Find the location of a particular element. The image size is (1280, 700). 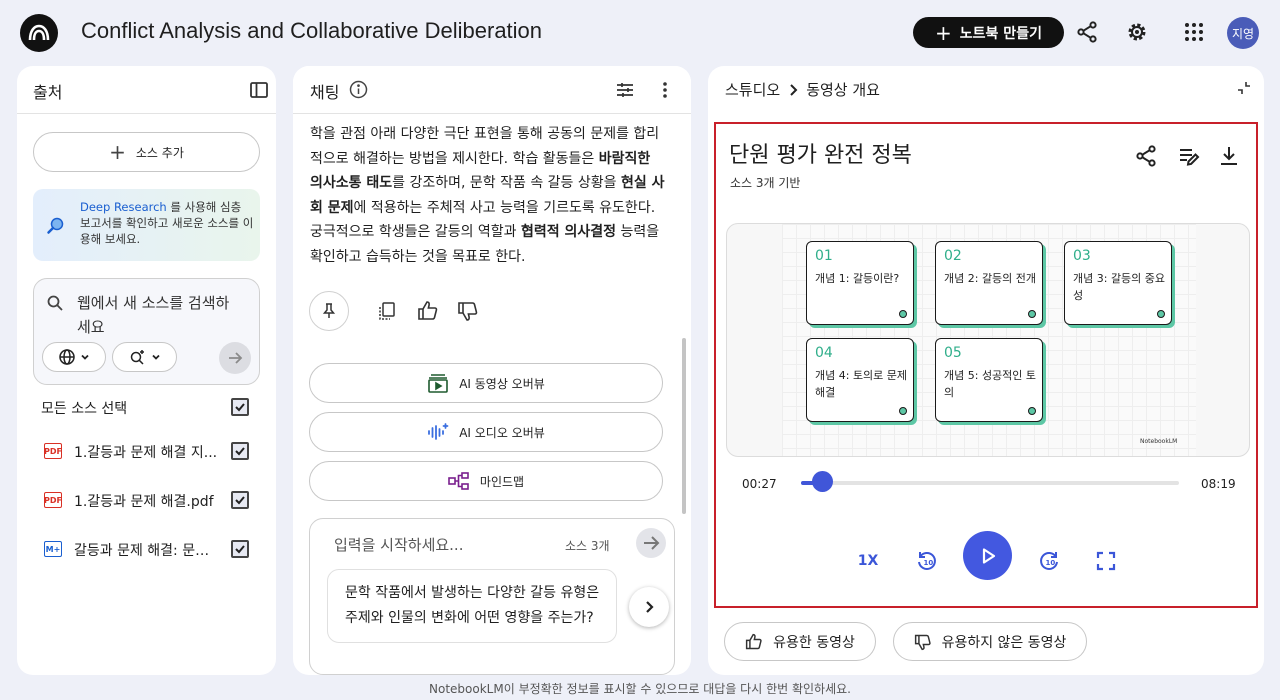

concept-card: 04 개념 4: 토의로 문제 해결 is located at coordinates (860, 380).